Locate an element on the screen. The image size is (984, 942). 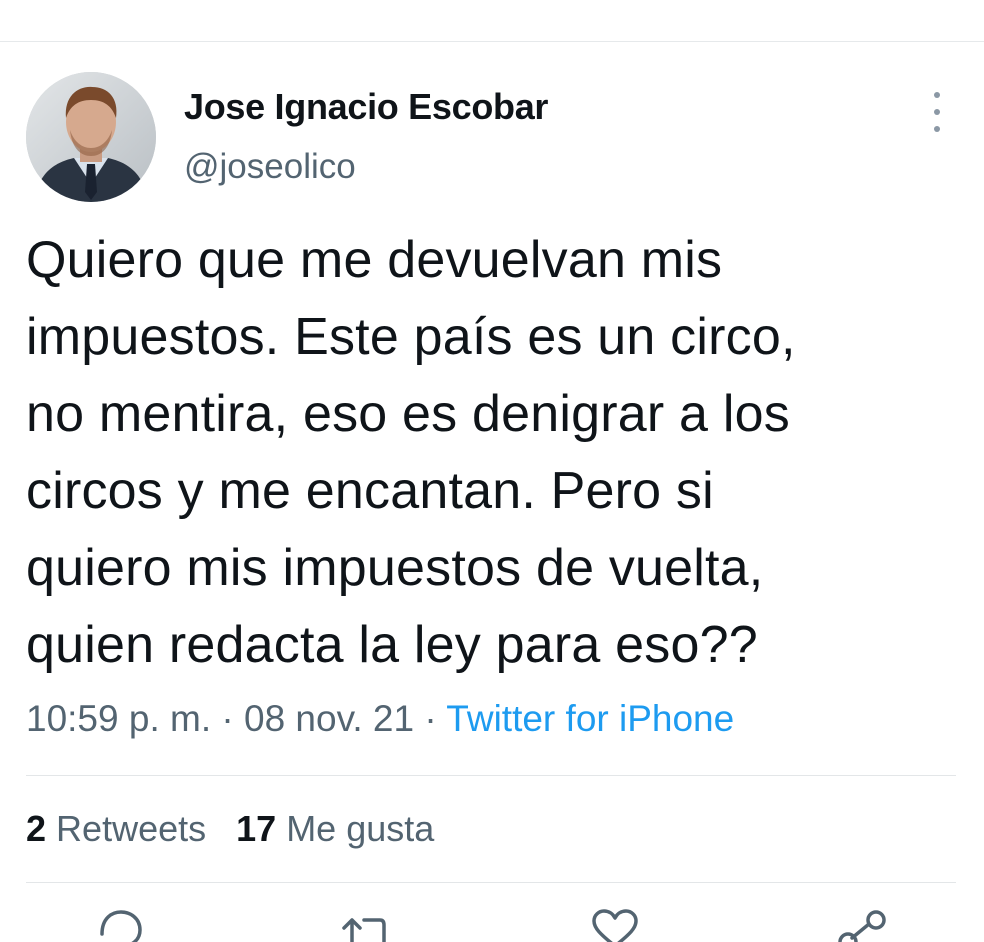
retweet-icon is located at coordinates (365, 925).